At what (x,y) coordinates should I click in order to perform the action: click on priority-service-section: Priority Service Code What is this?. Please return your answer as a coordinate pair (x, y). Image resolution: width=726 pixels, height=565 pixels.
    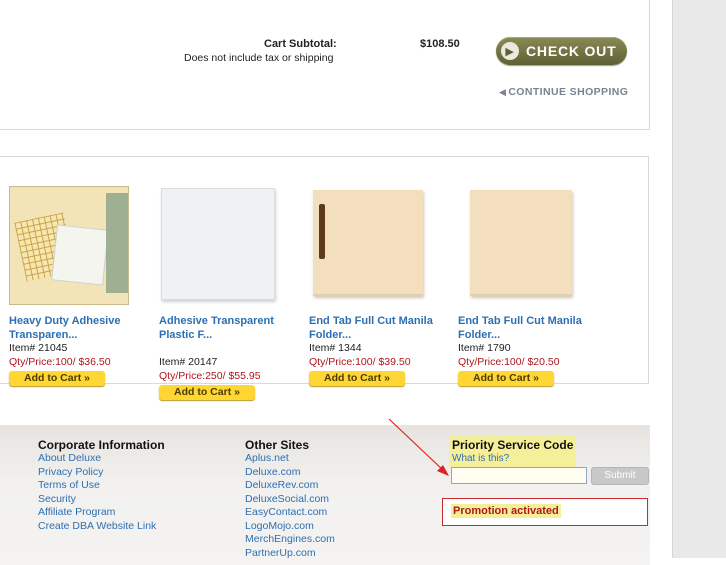
    Looking at the image, I should click on (513, 451).